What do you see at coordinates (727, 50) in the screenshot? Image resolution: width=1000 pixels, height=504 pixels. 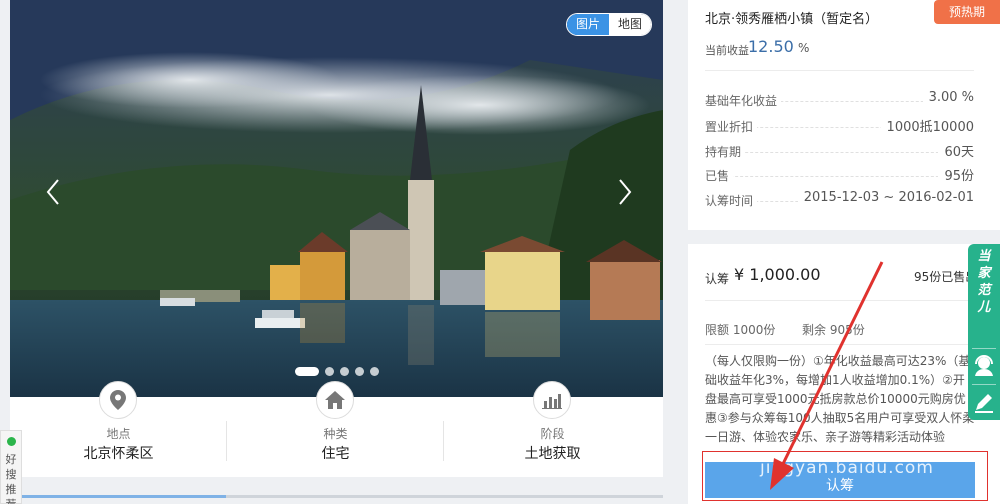 I see `current-return-label: 当前收益` at bounding box center [727, 50].